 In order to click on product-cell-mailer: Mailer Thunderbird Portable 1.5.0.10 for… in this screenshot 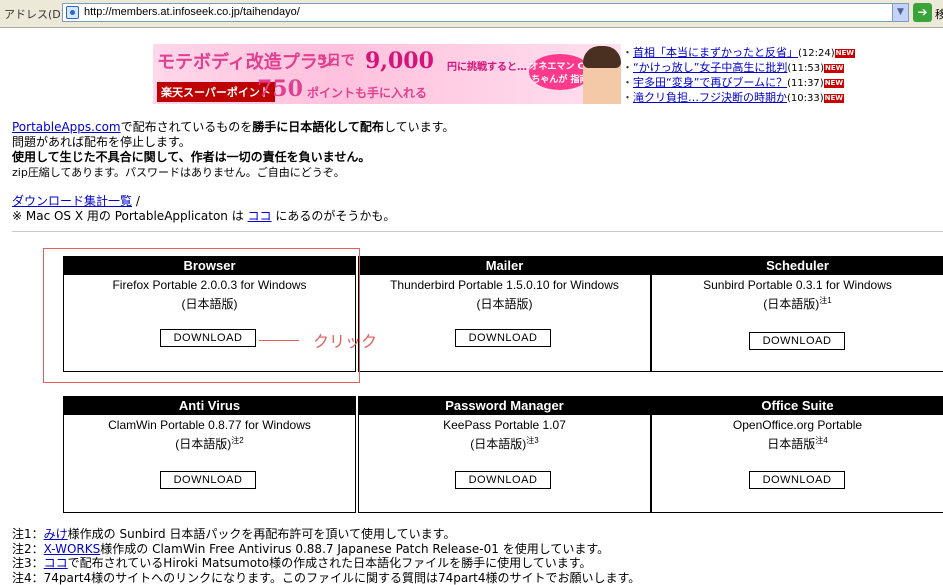, I will do `click(504, 314)`.